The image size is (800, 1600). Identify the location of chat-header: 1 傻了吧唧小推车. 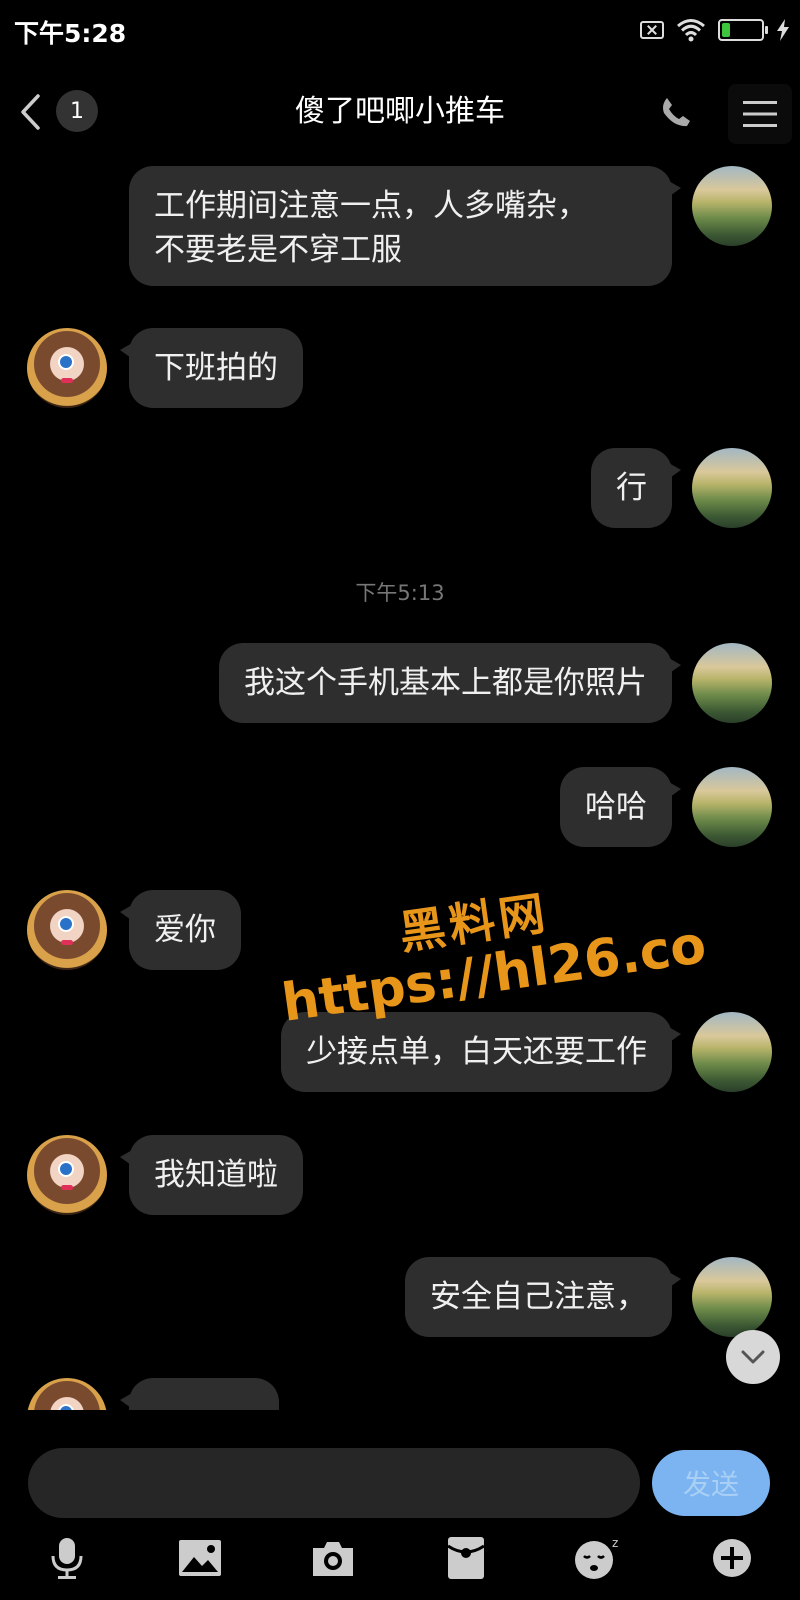
(400, 112).